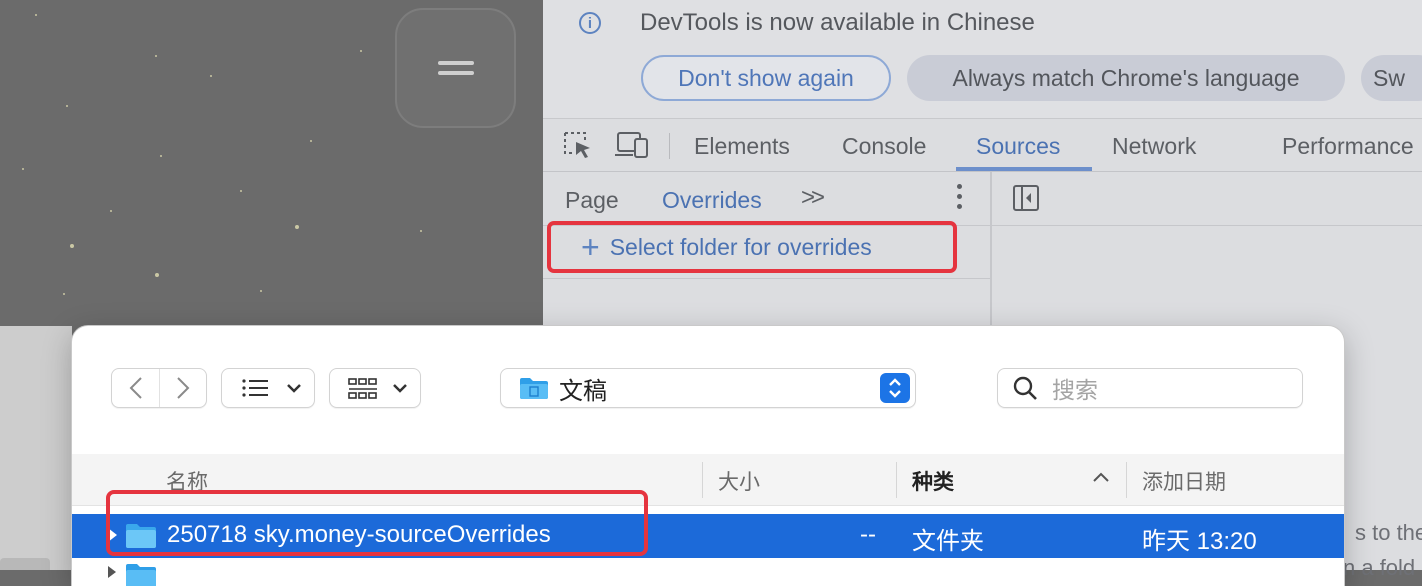 The width and height of the screenshot is (1422, 586). I want to click on search-icon, so click(1025, 388).